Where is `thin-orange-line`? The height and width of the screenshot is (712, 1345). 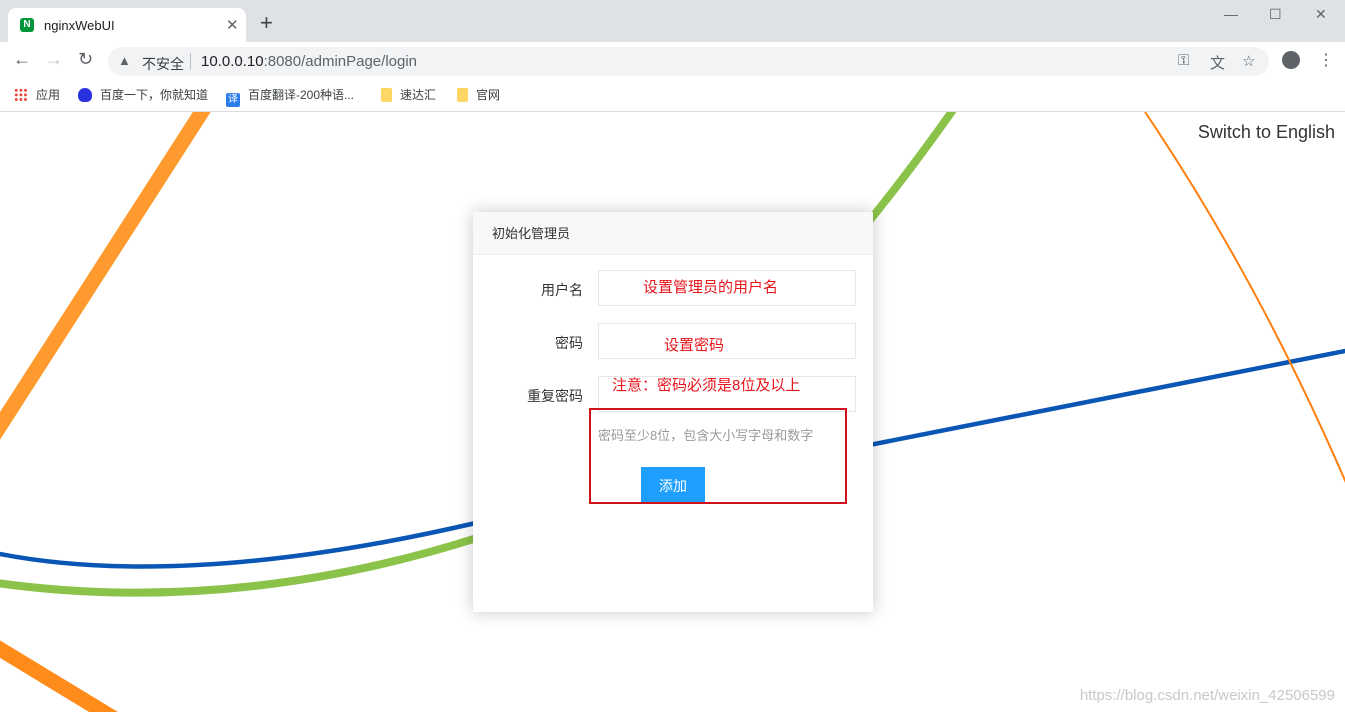 thin-orange-line is located at coordinates (1244, 297).